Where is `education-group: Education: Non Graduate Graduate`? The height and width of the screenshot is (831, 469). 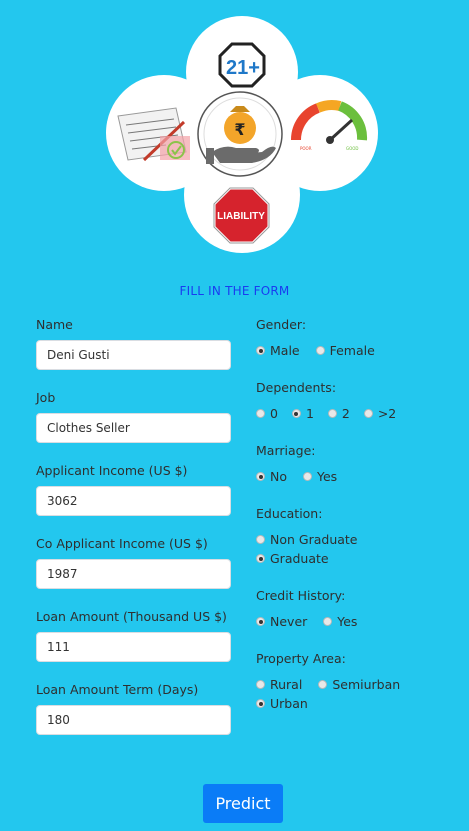
education-group: Education: Non Graduate Graduate is located at coordinates (356, 536).